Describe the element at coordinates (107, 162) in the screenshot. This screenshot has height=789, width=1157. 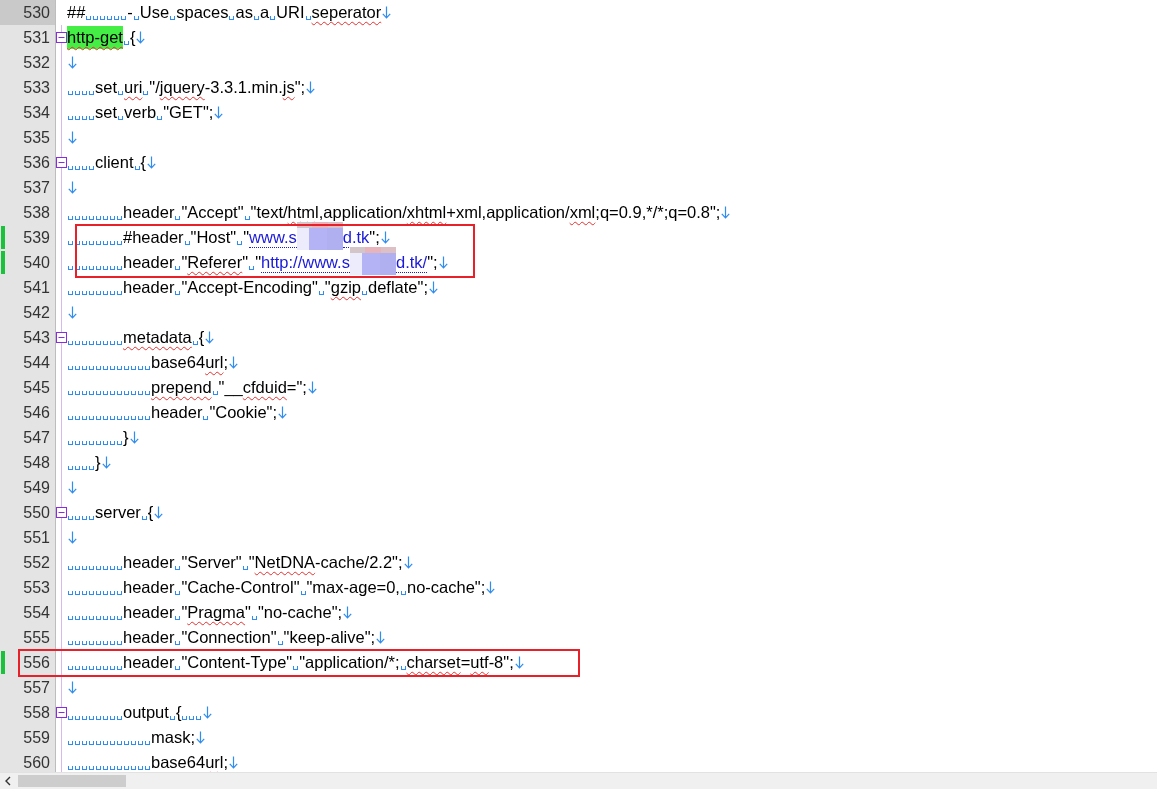
I see `code-line: client {` at that location.